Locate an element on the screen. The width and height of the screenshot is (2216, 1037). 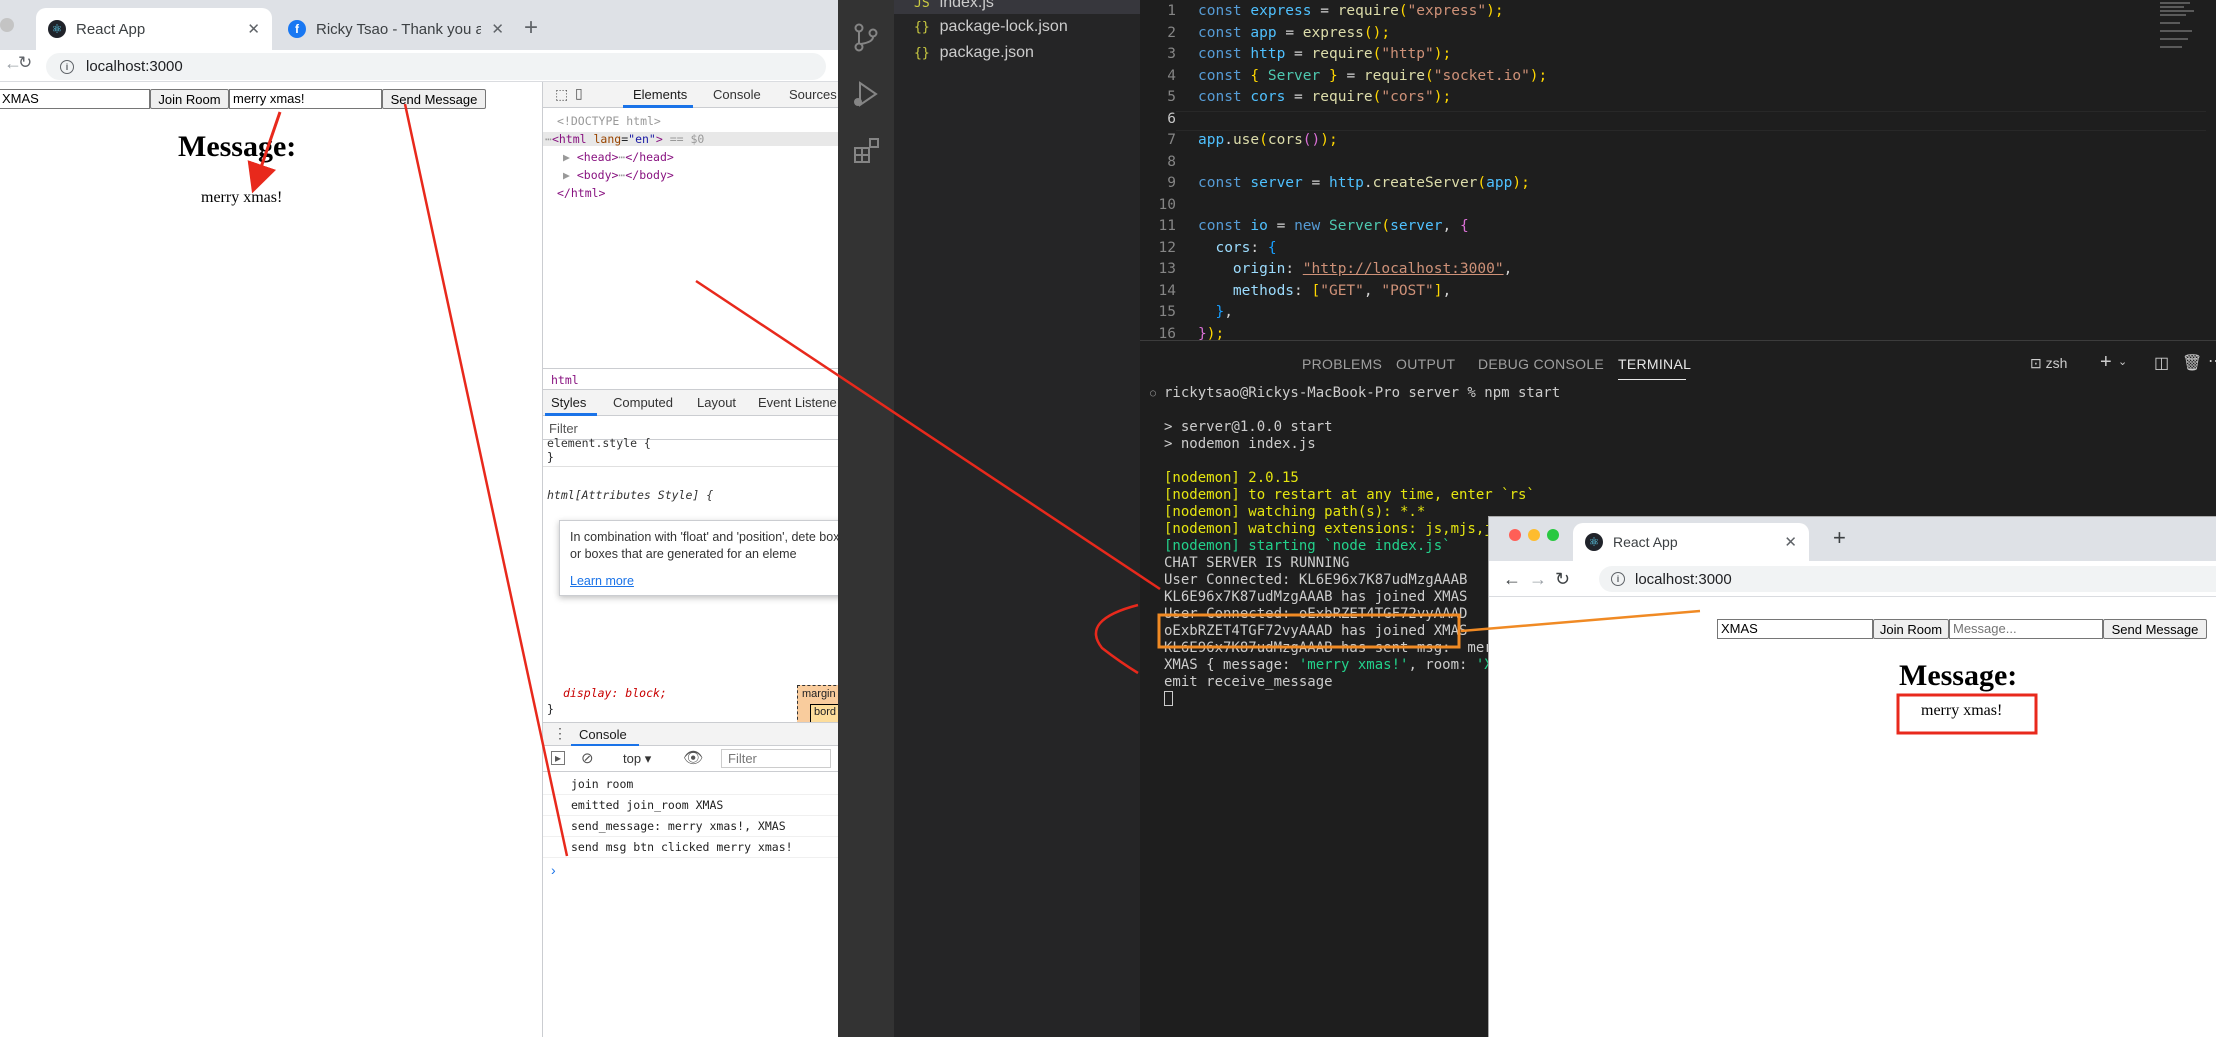
console-log-line: send msg btn clicked merry xmas! is located at coordinates (690, 847).